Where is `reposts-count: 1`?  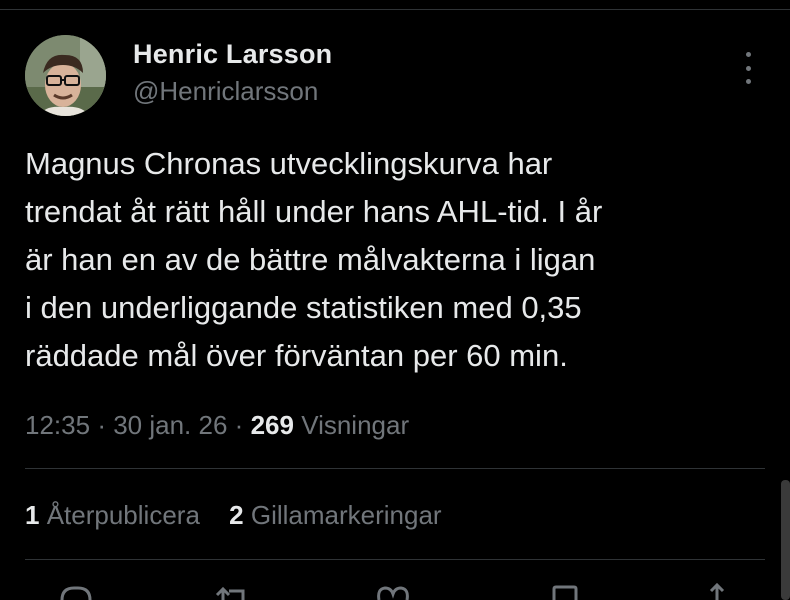 reposts-count: 1 is located at coordinates (32, 515).